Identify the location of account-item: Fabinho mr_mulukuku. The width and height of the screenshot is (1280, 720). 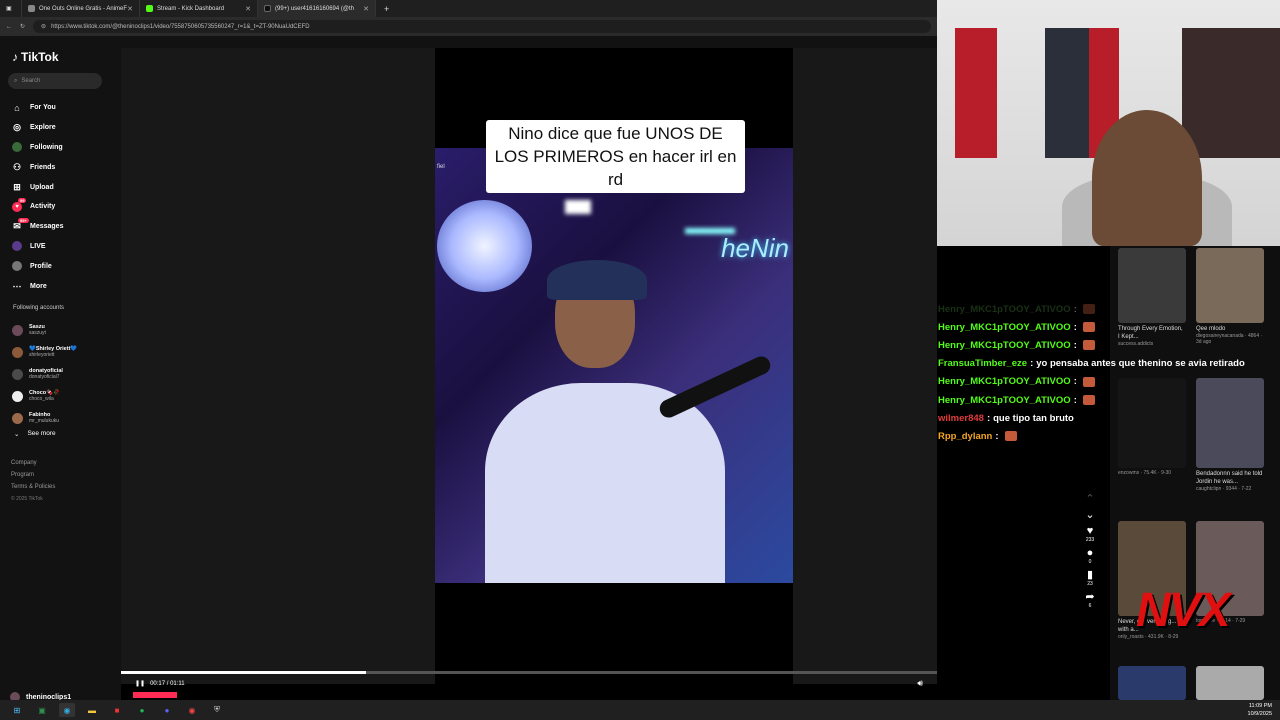
(44, 418).